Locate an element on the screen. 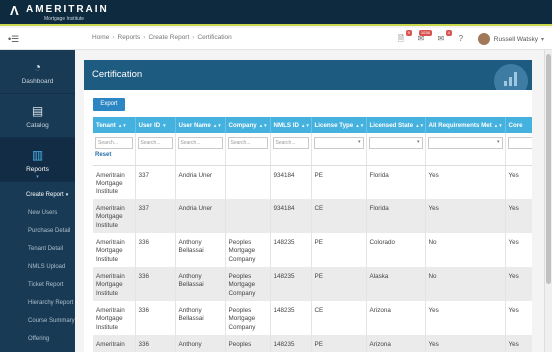 Image resolution: width=552 pixels, height=352 pixels. sidebar-item-catalog: ▤ Catalog is located at coordinates (37, 116).